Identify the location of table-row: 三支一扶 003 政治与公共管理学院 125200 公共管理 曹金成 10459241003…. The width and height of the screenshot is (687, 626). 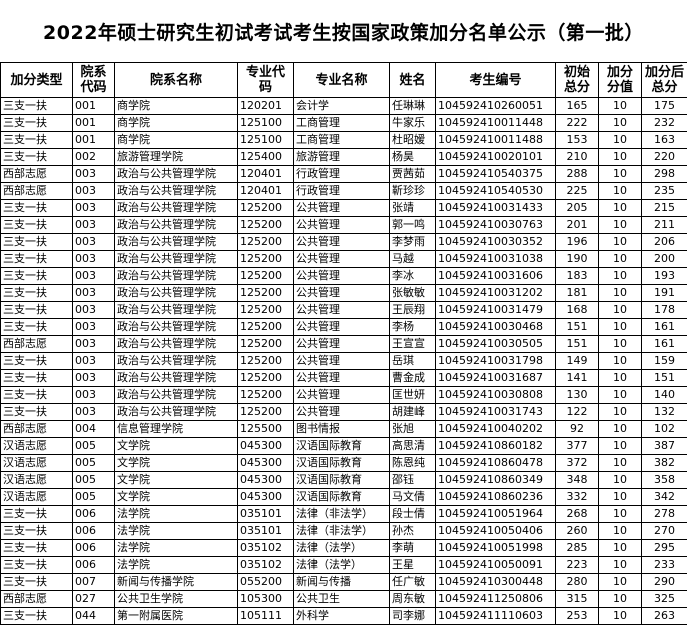
(343, 378).